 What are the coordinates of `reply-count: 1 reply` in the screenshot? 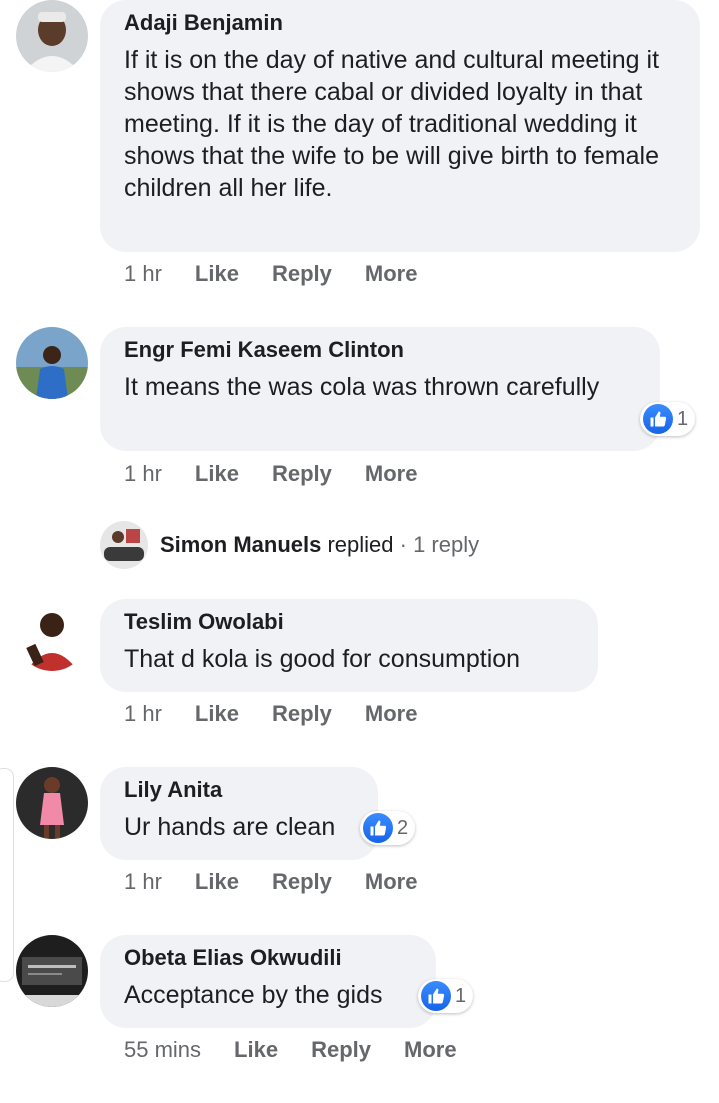 It's located at (446, 544).